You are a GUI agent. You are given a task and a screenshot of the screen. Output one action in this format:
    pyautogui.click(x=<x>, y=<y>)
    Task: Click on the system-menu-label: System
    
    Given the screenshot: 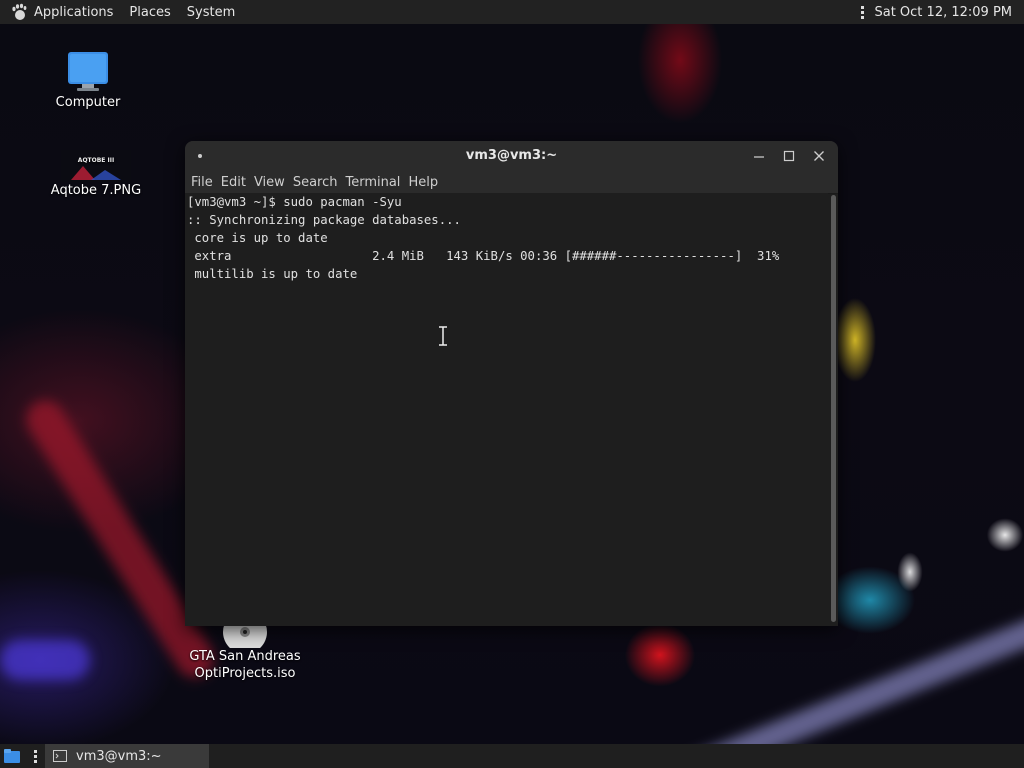 What is the action you would take?
    pyautogui.click(x=211, y=12)
    